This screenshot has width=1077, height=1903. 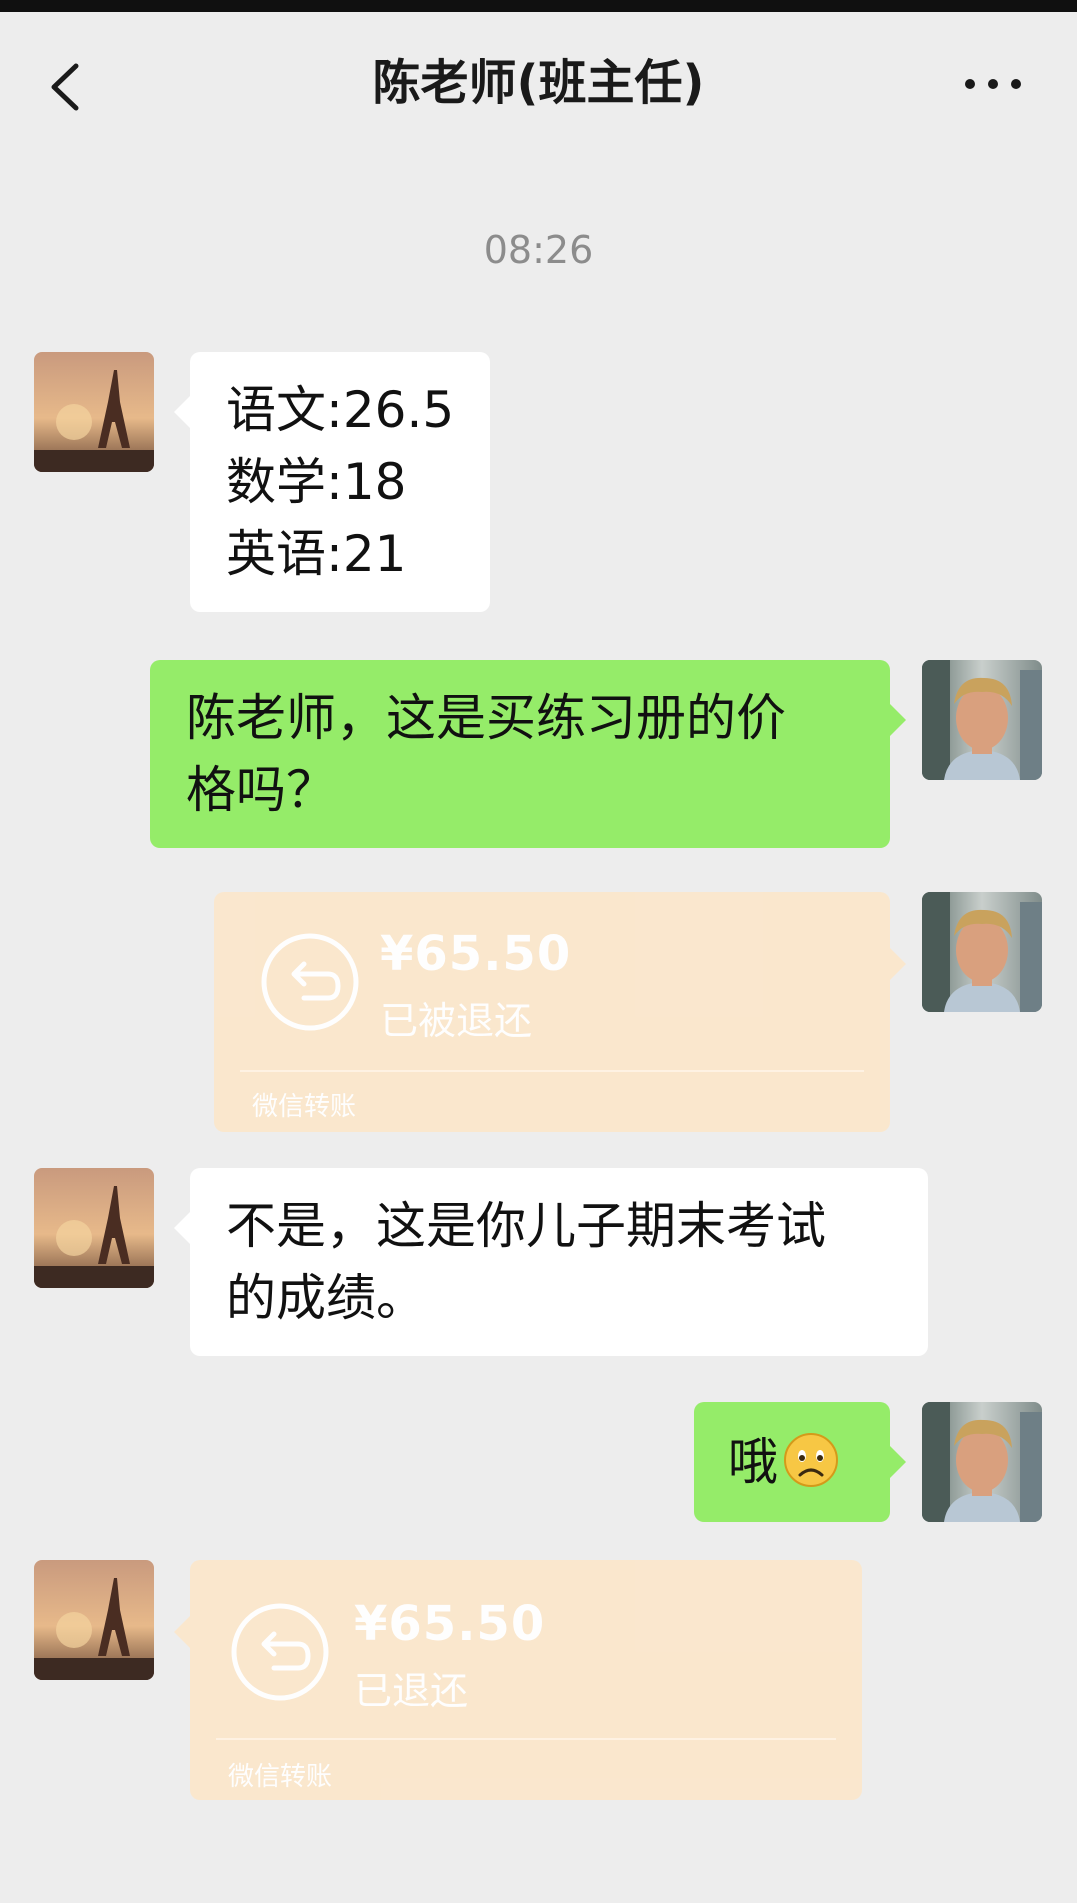 What do you see at coordinates (340, 410) in the screenshot?
I see `message-line: 语文:26.5` at bounding box center [340, 410].